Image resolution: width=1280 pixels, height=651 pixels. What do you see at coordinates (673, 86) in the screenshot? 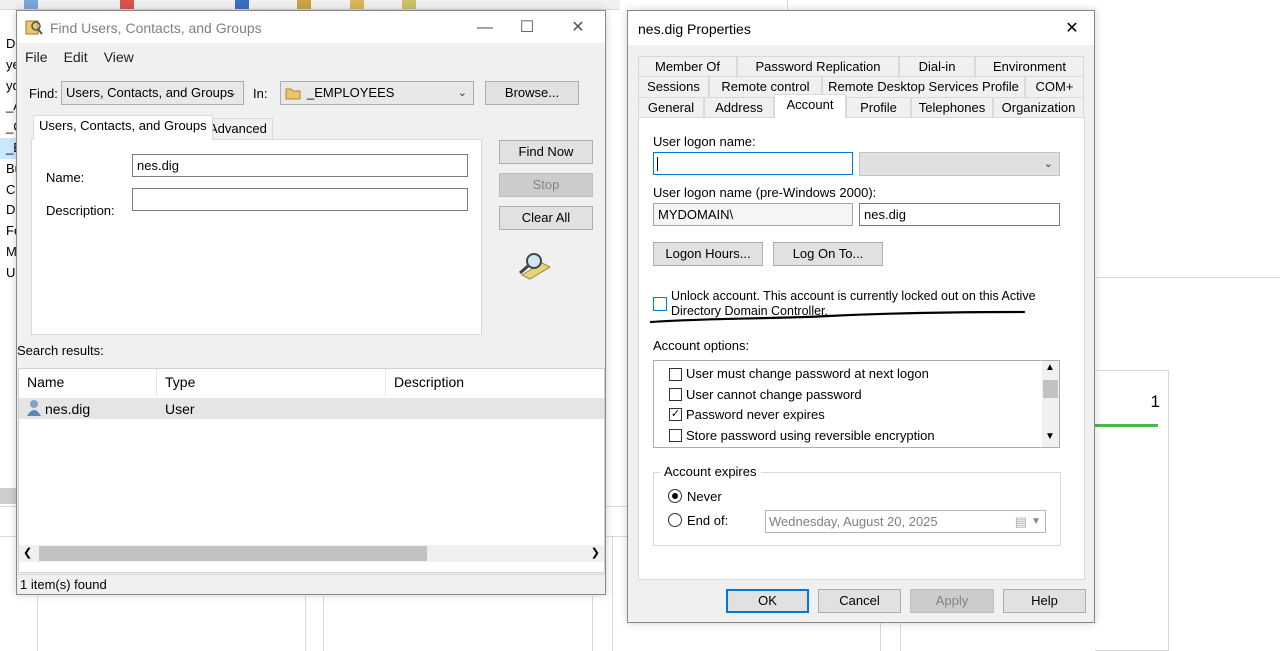
I see `tab-sessions: Sessions` at bounding box center [673, 86].